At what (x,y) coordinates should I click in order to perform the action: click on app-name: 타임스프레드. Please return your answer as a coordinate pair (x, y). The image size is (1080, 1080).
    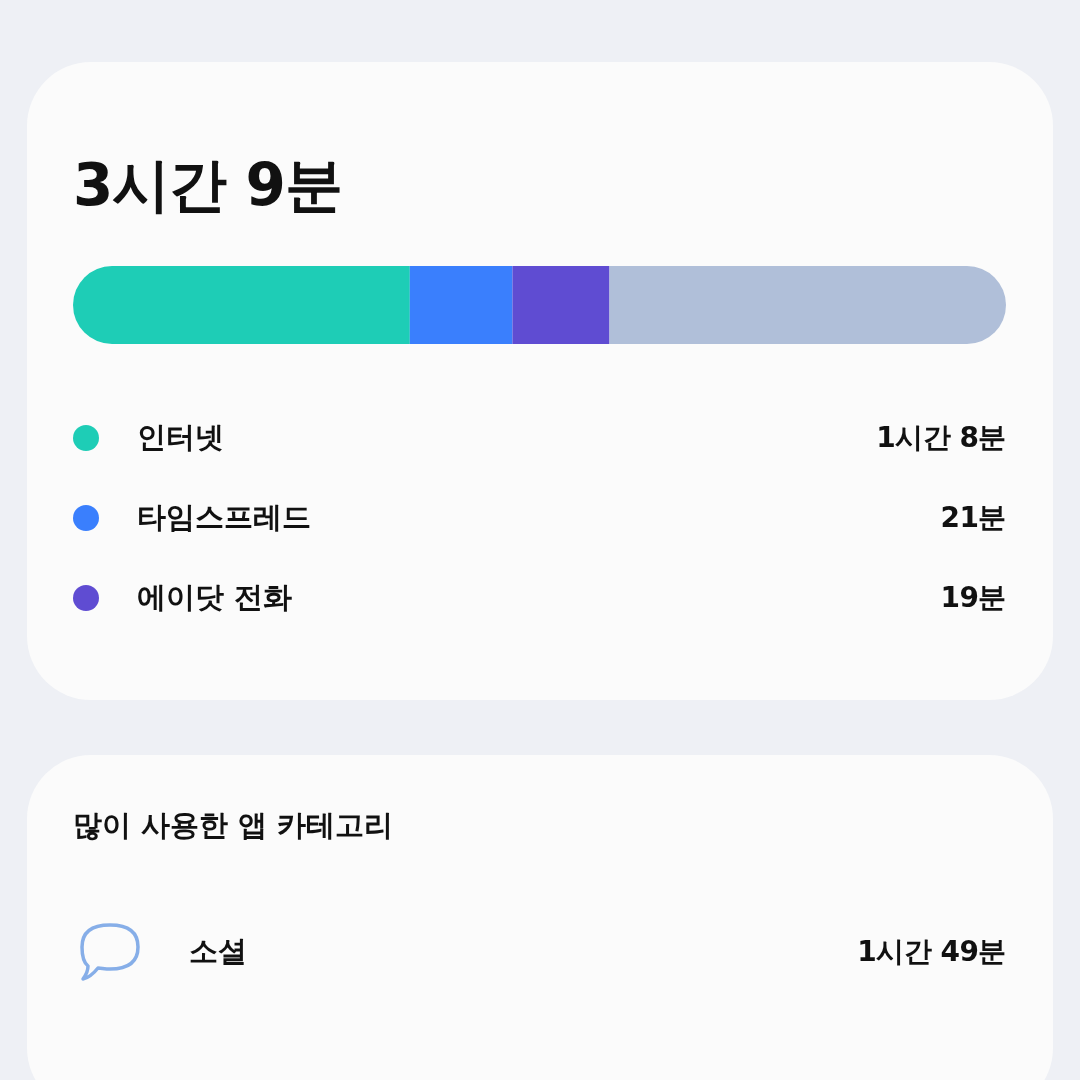
    Looking at the image, I should click on (224, 517).